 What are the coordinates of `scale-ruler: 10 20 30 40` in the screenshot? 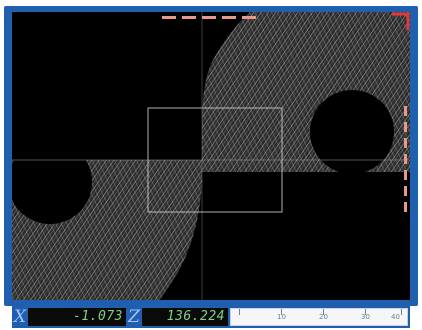 It's located at (319, 317).